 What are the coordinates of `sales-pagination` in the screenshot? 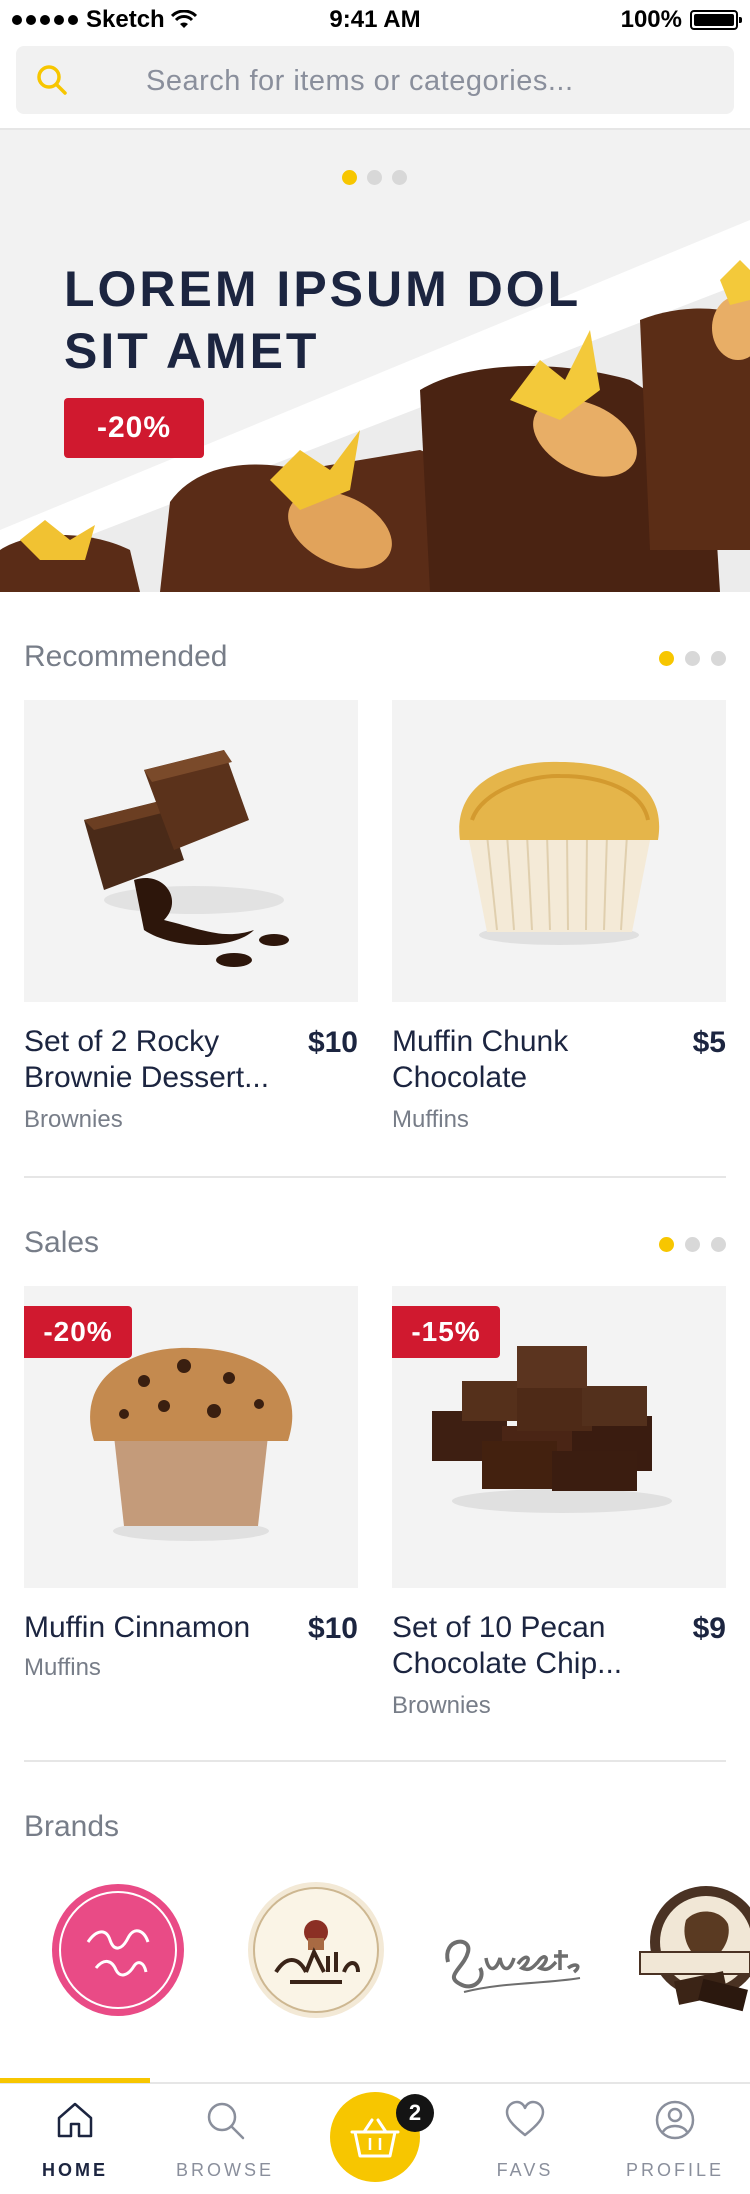 It's located at (692, 1244).